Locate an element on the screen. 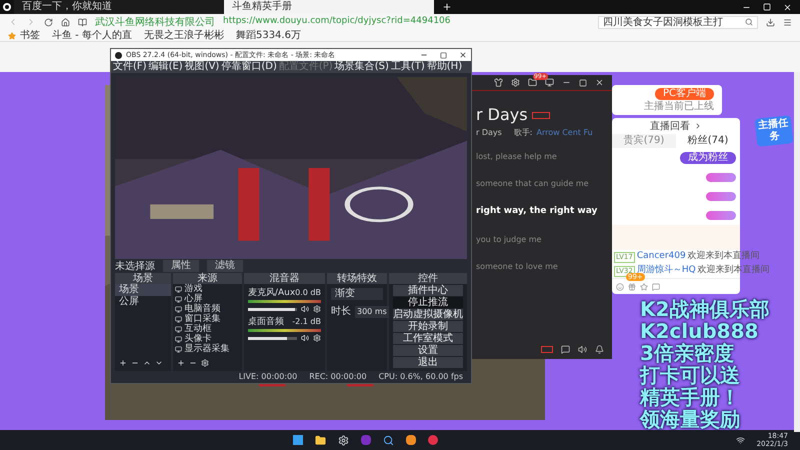  menu-icon is located at coordinates (787, 22).